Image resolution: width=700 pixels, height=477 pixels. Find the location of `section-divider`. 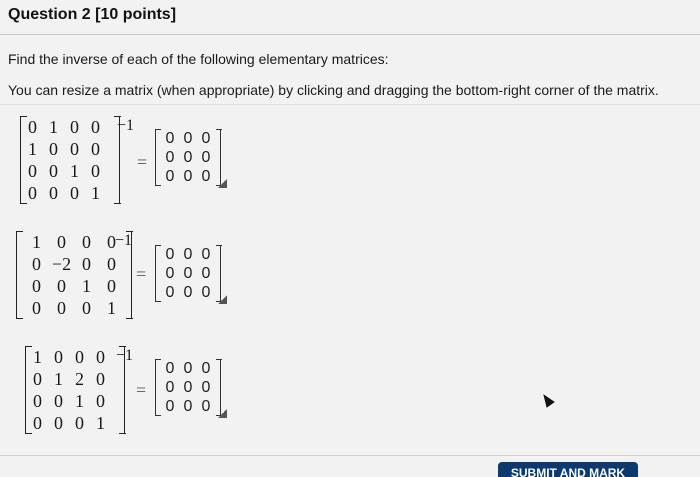

section-divider is located at coordinates (350, 104).